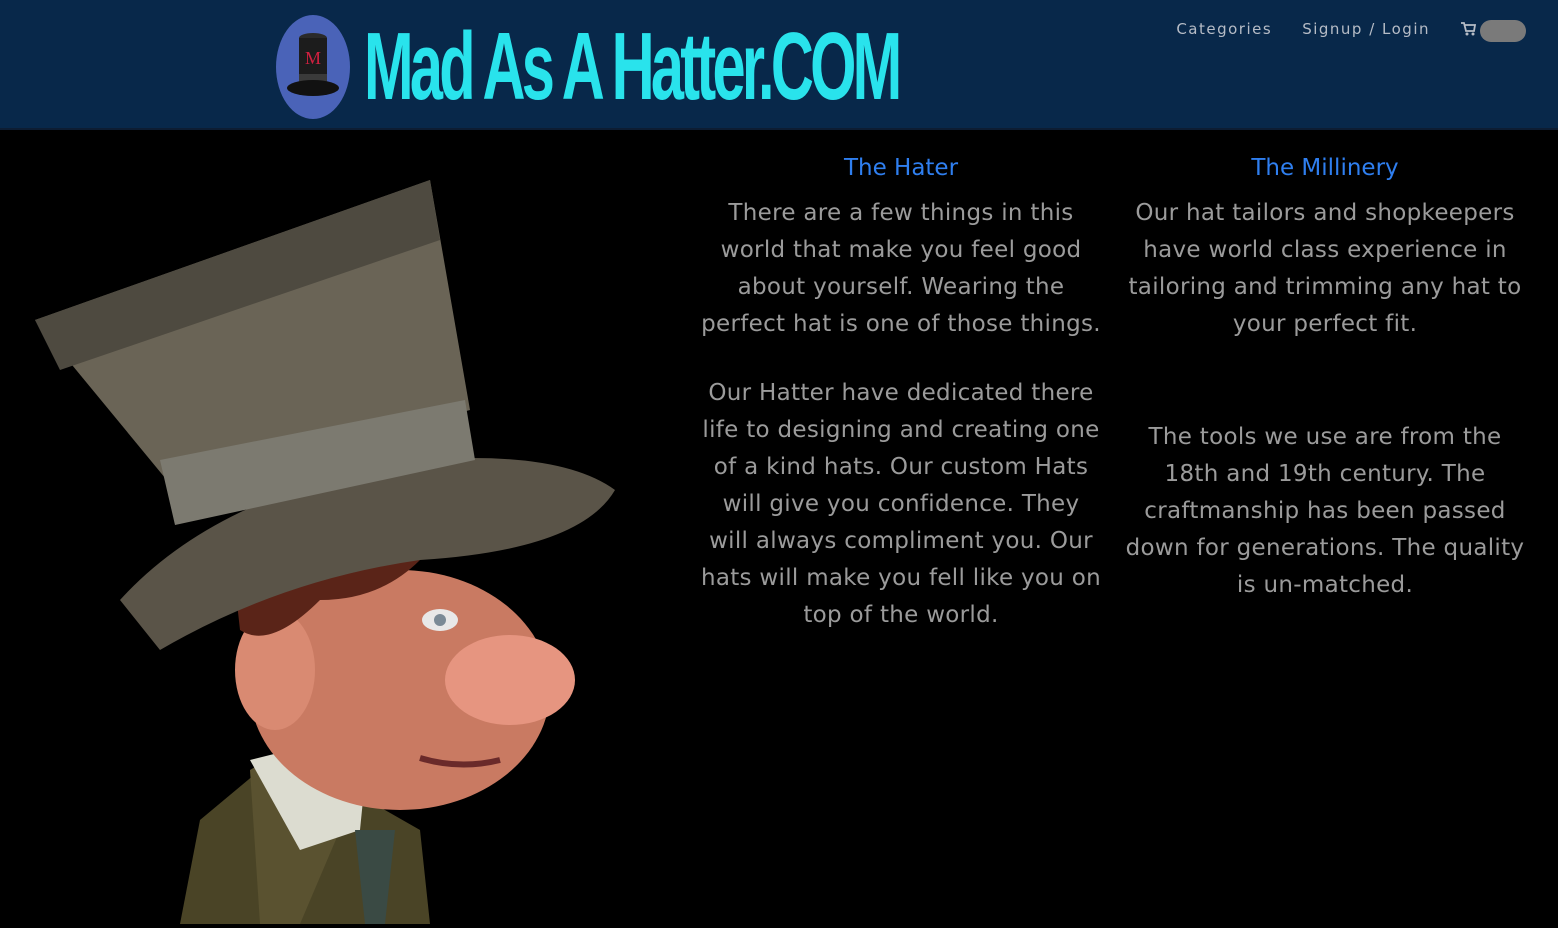 This screenshot has height=928, width=1558. I want to click on nav-links: Categories Signup / Login, so click(1351, 29).